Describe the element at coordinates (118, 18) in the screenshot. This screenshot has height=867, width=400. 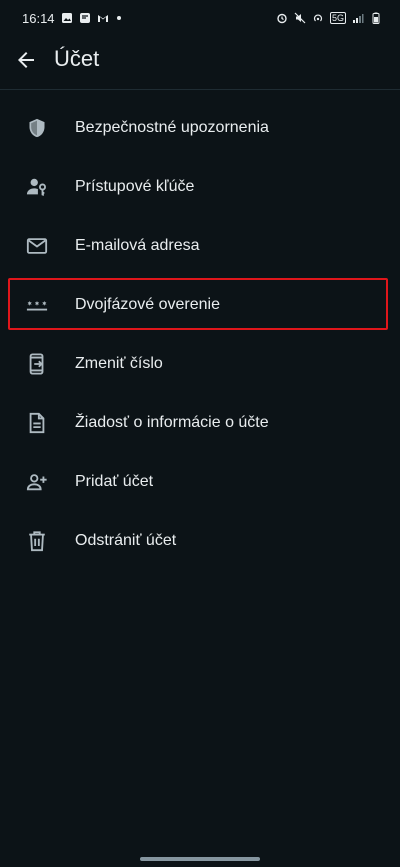
I see `notification-dot-icon` at that location.